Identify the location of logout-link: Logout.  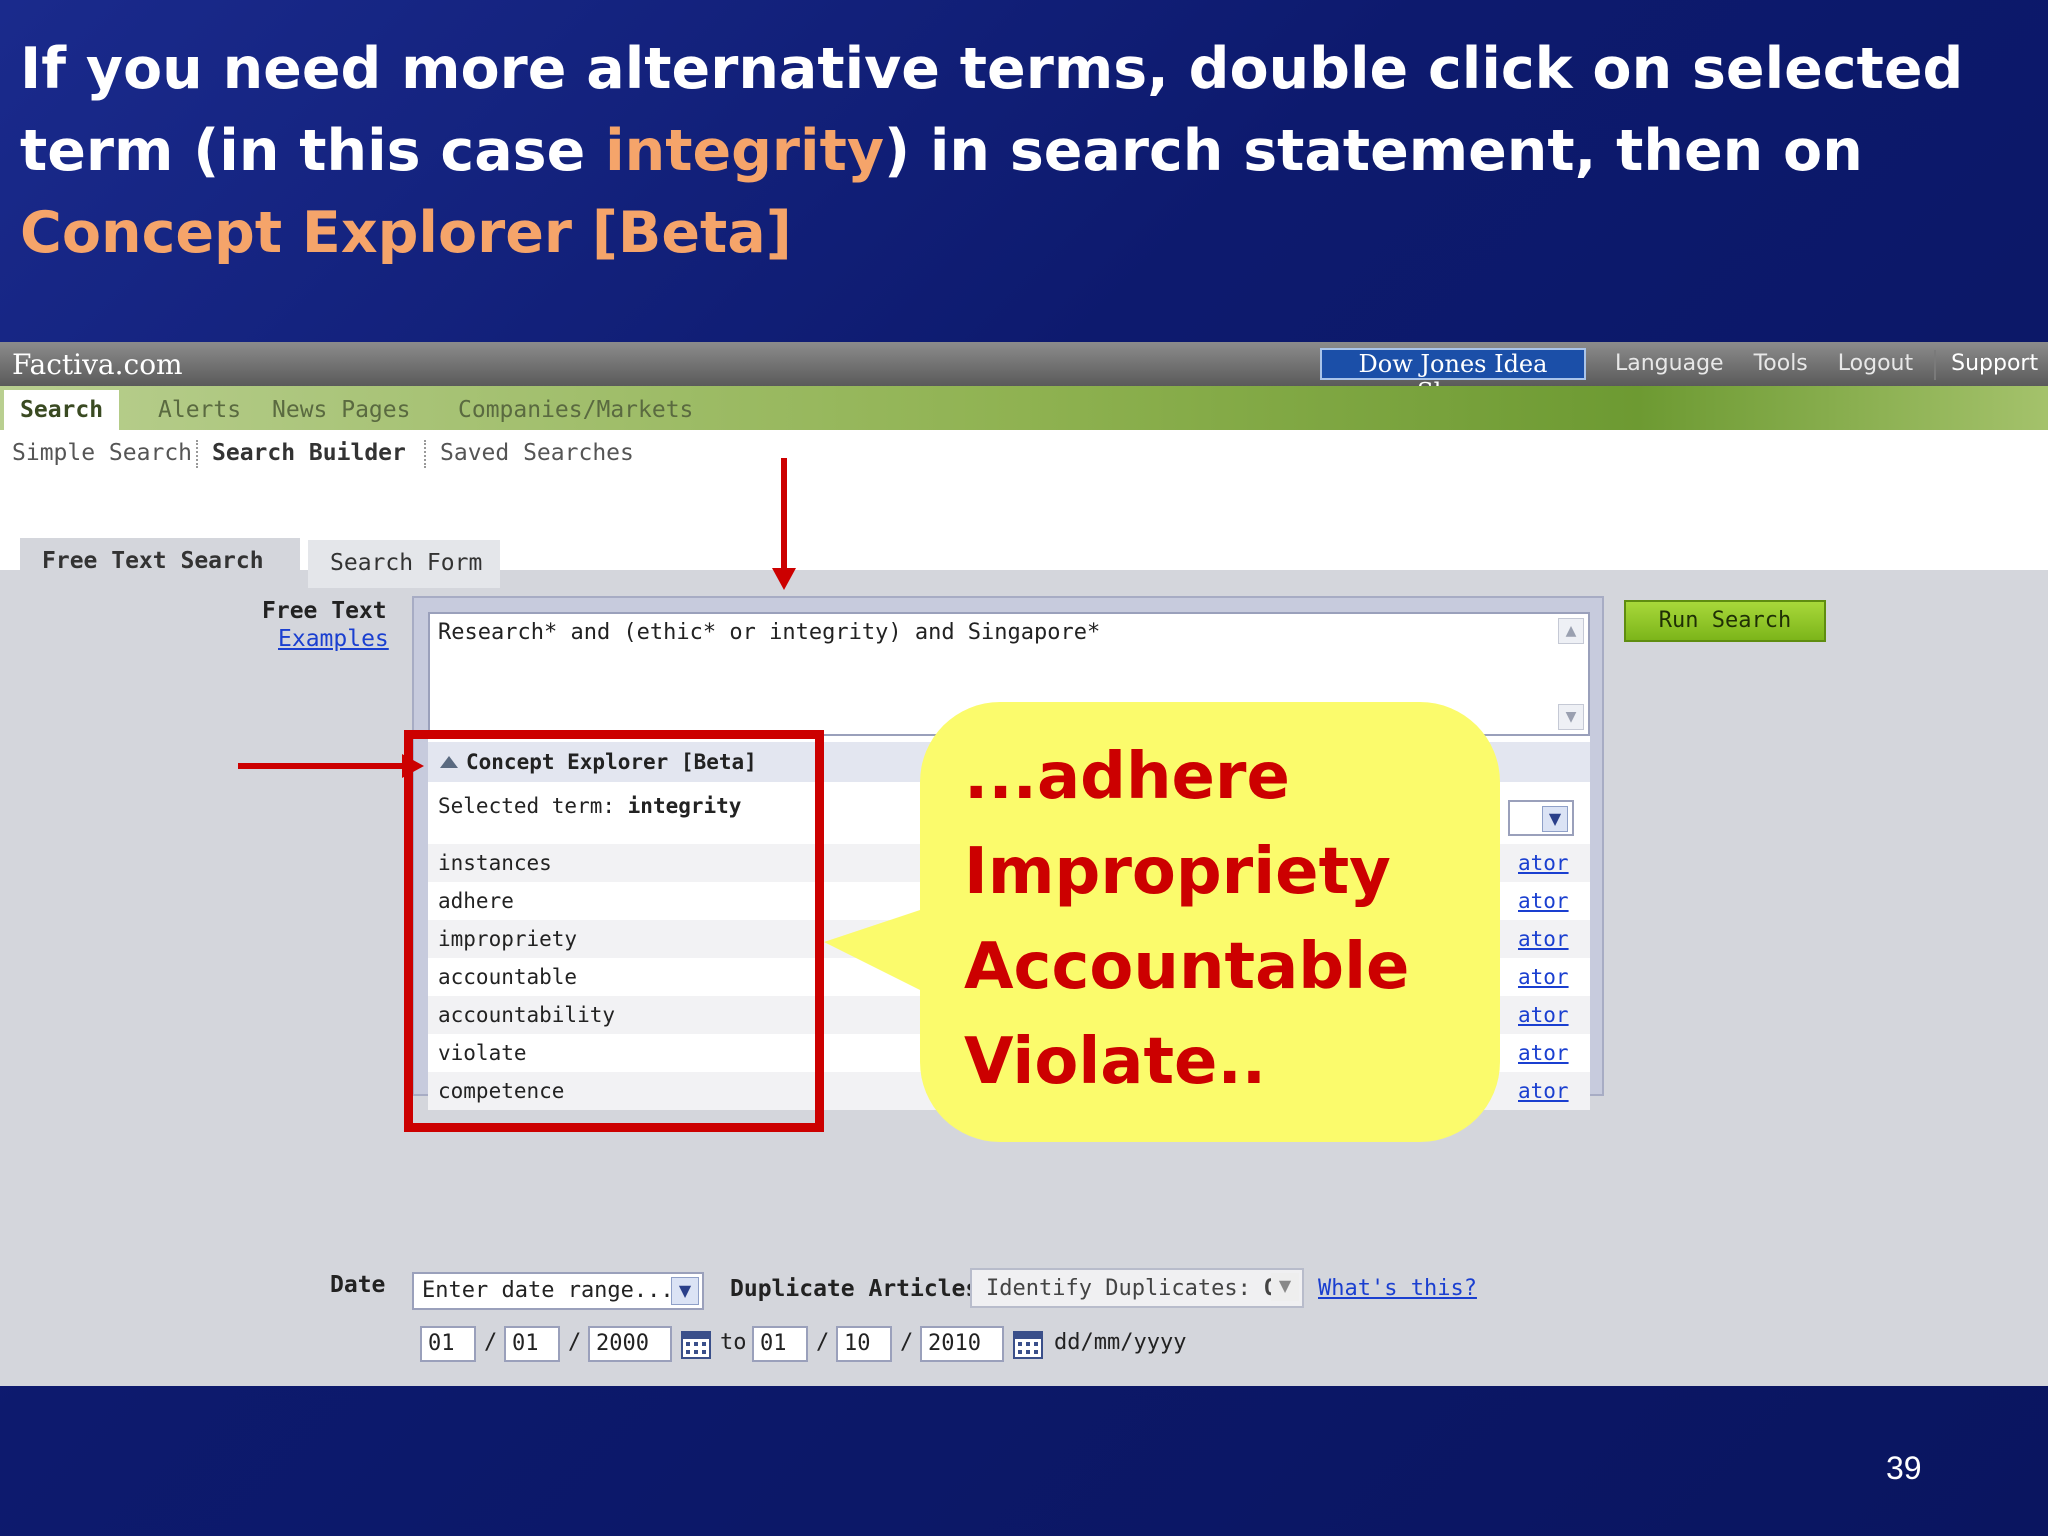
(1875, 365).